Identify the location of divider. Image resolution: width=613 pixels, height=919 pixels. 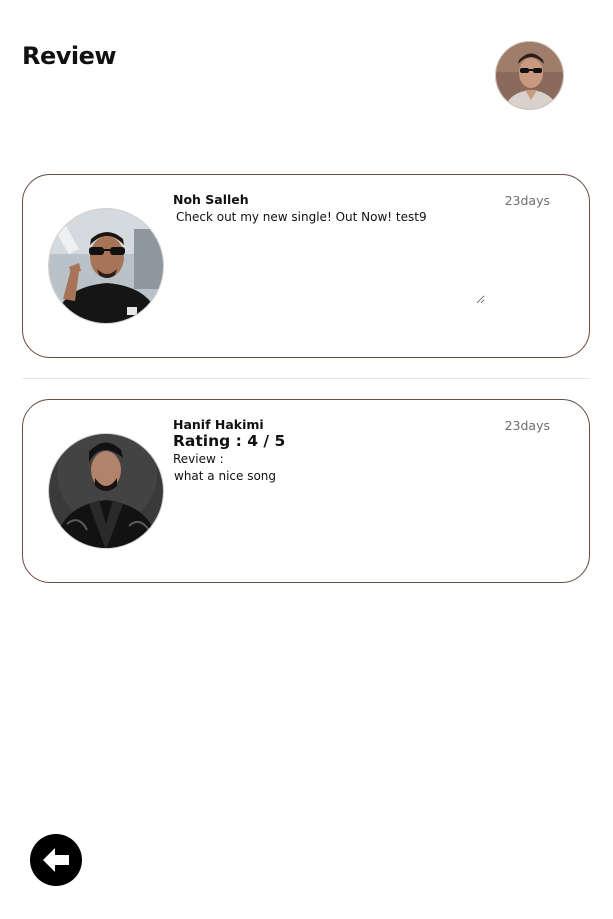
(306, 378).